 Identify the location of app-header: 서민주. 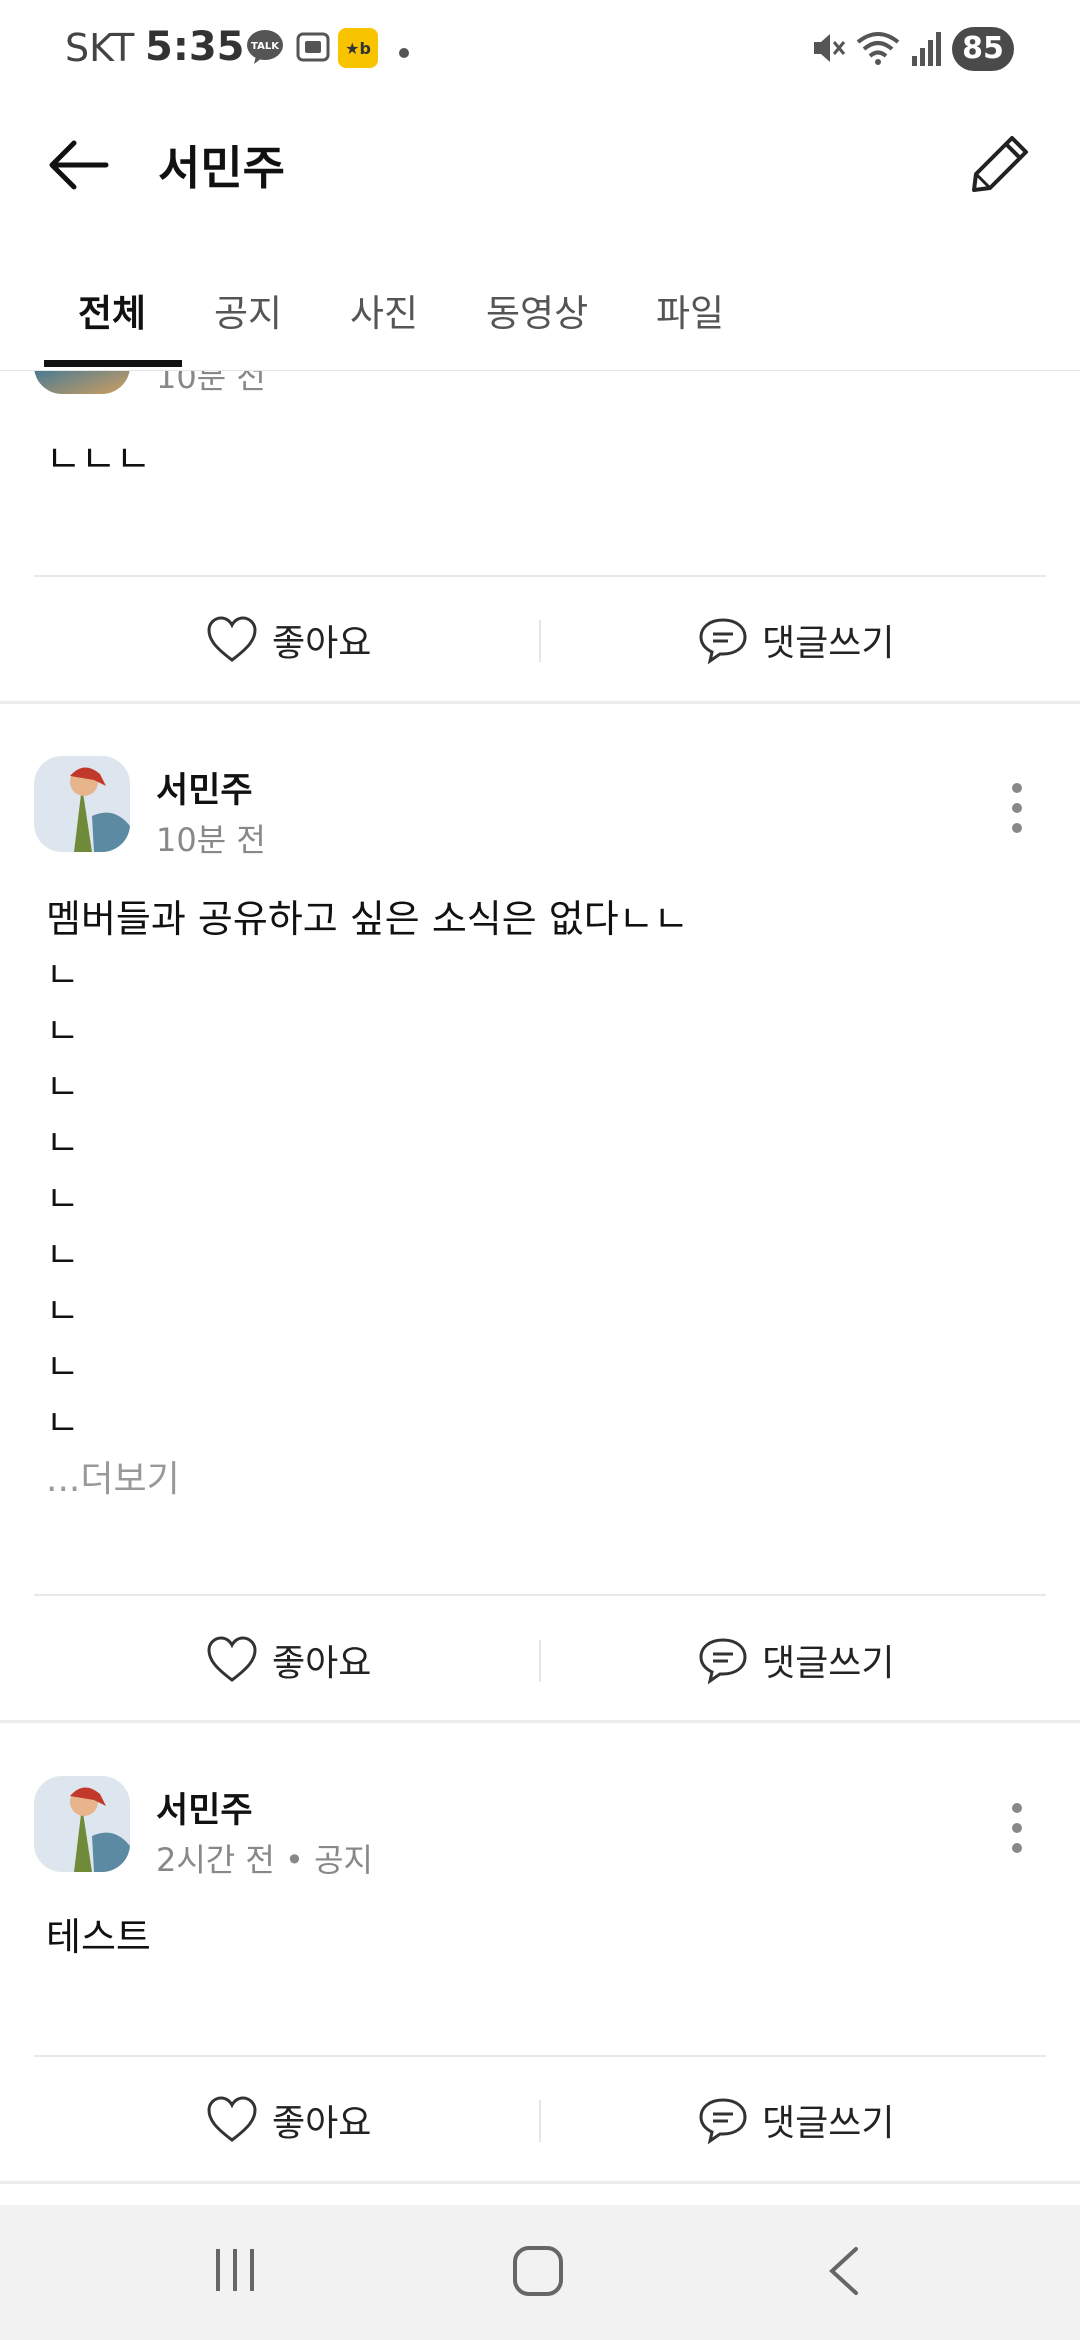
(540, 165).